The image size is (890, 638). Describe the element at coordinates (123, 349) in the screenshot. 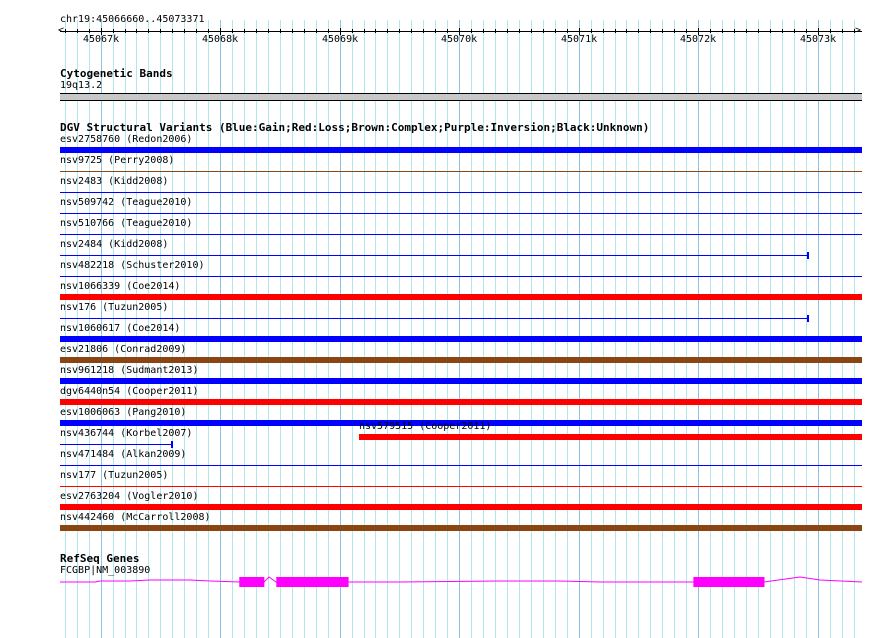

I see `variant-label: esv21806 (Conrad2009)` at that location.